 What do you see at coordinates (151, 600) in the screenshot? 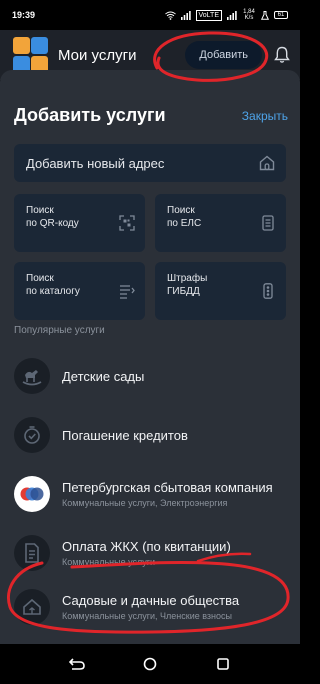
I see `service-title: Садовые и дачные общества` at bounding box center [151, 600].